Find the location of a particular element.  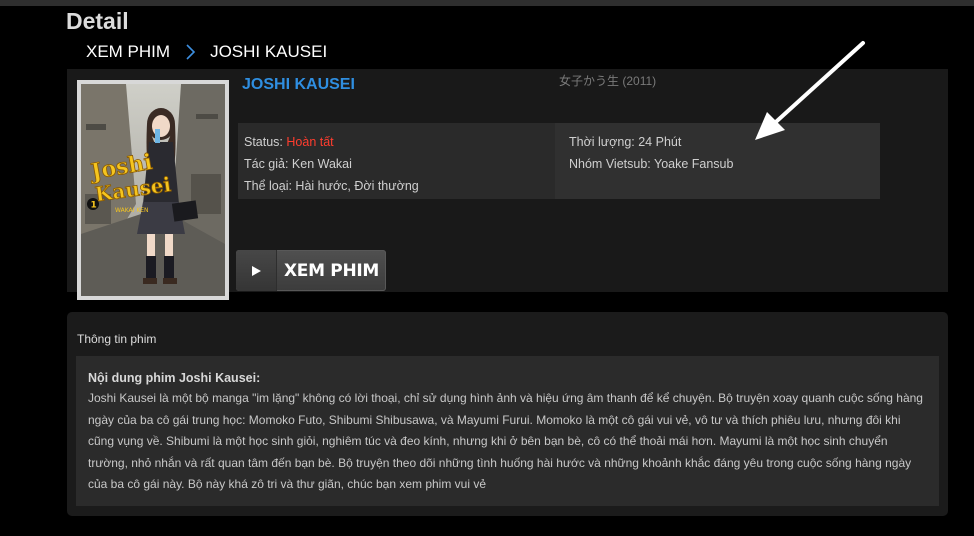

poster-volume: 1 is located at coordinates (94, 206).